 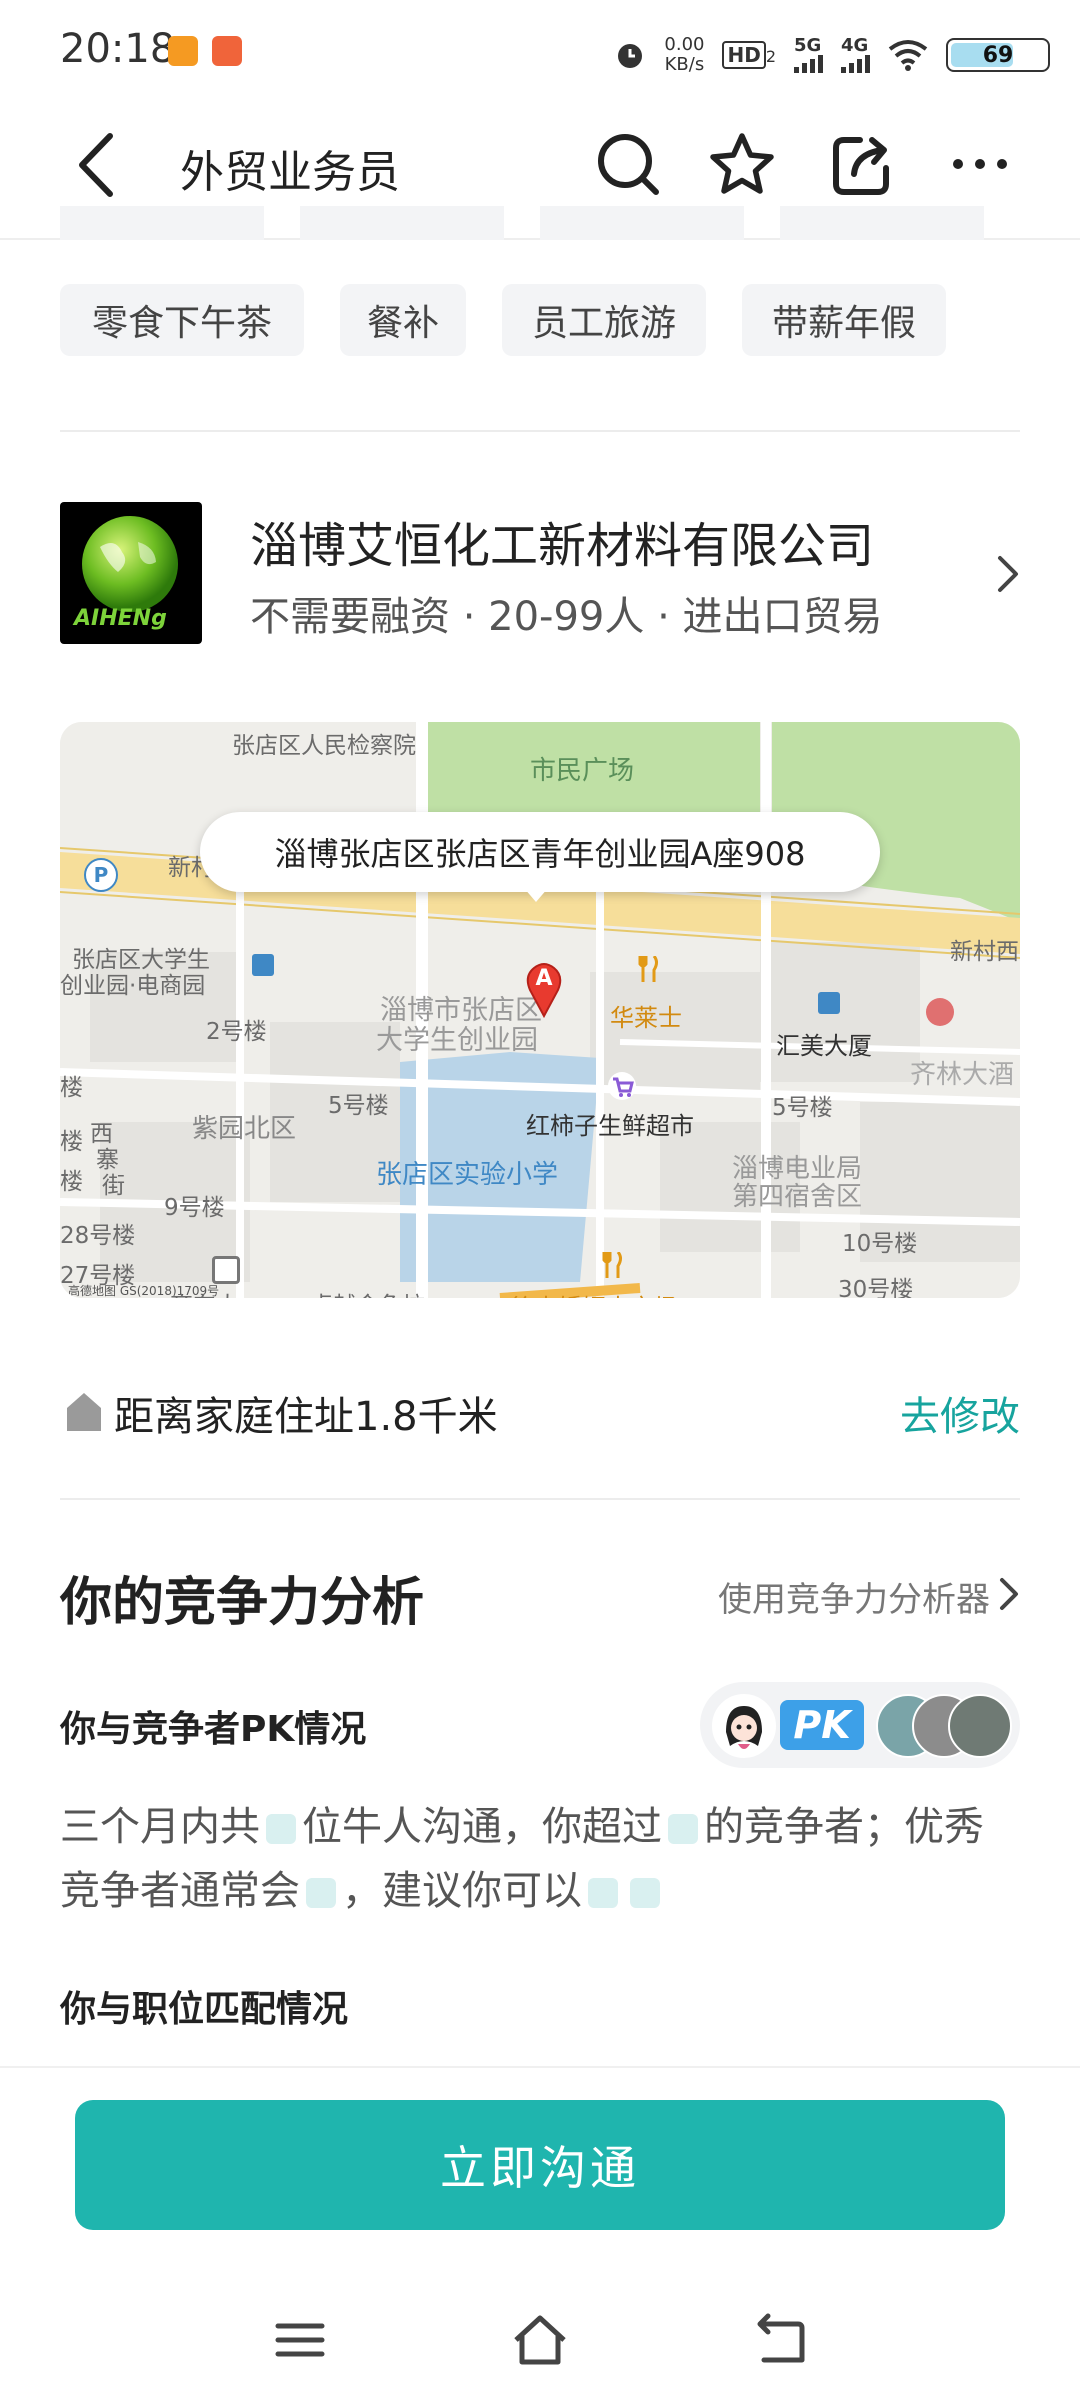 I want to click on home-nav-icon, so click(x=540, y=2340).